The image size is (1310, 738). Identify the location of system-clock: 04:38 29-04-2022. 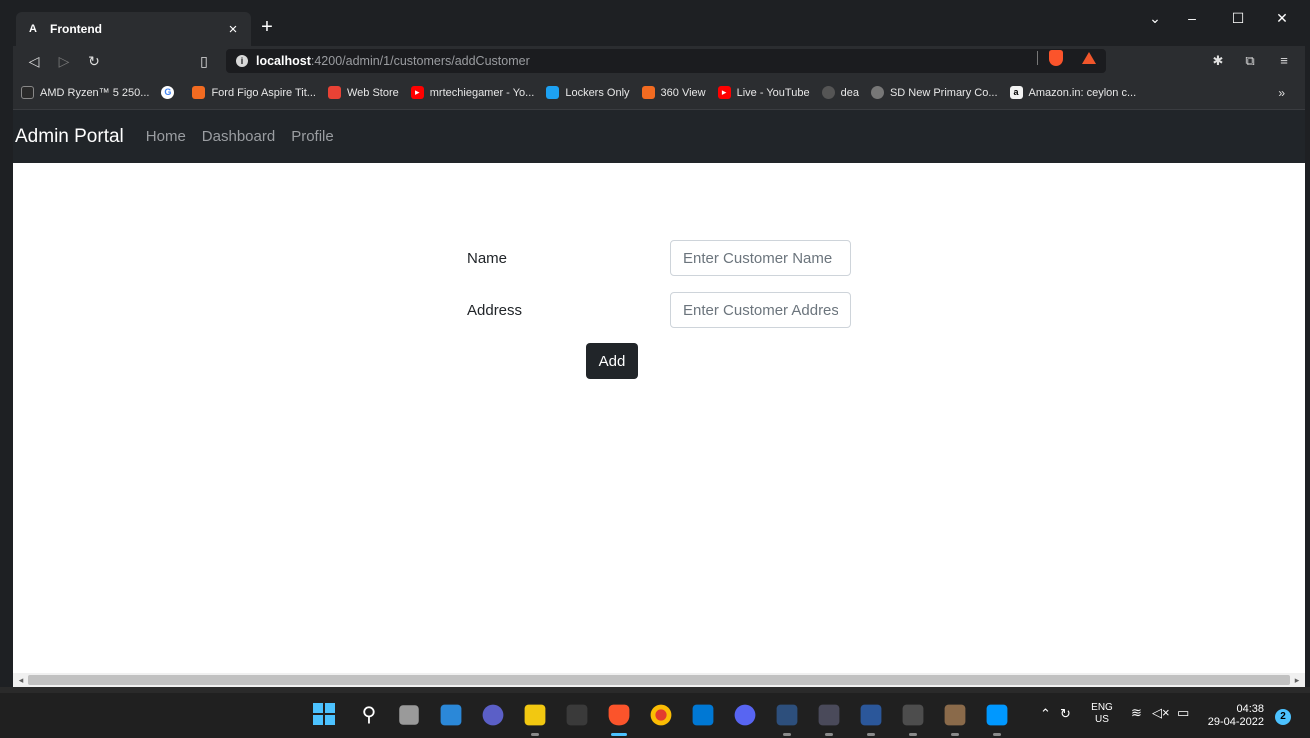
(1234, 716).